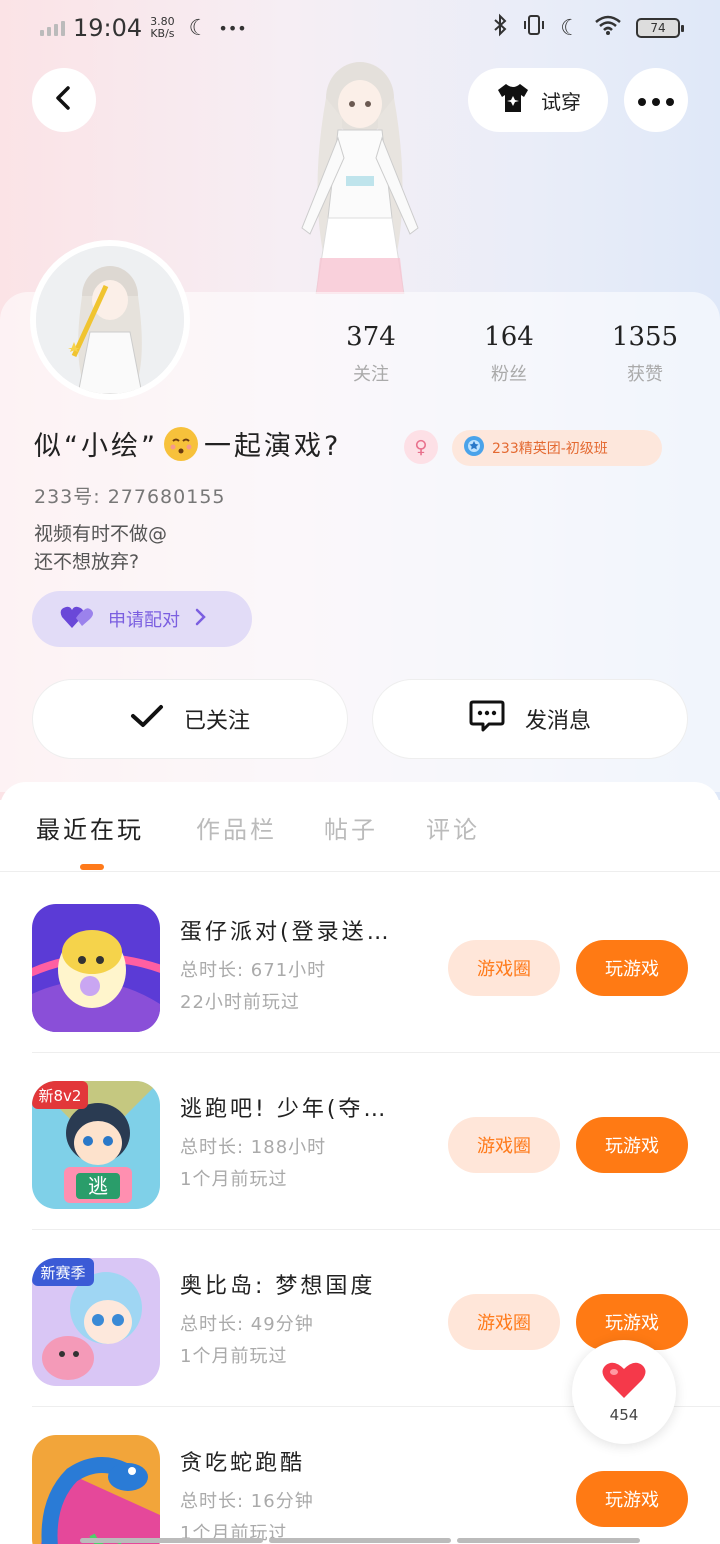 The height and width of the screenshot is (1544, 720). What do you see at coordinates (162, 27) in the screenshot?
I see `network-speed: 3.80 KB/s` at bounding box center [162, 27].